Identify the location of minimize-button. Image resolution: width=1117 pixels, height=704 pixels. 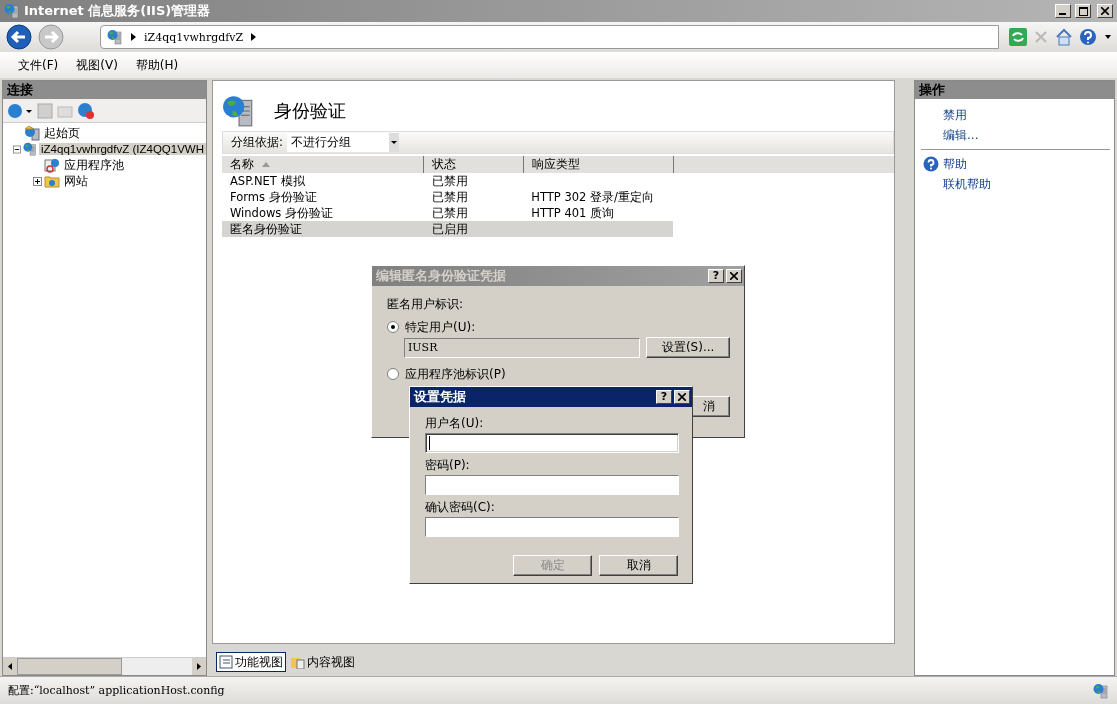
(1063, 11).